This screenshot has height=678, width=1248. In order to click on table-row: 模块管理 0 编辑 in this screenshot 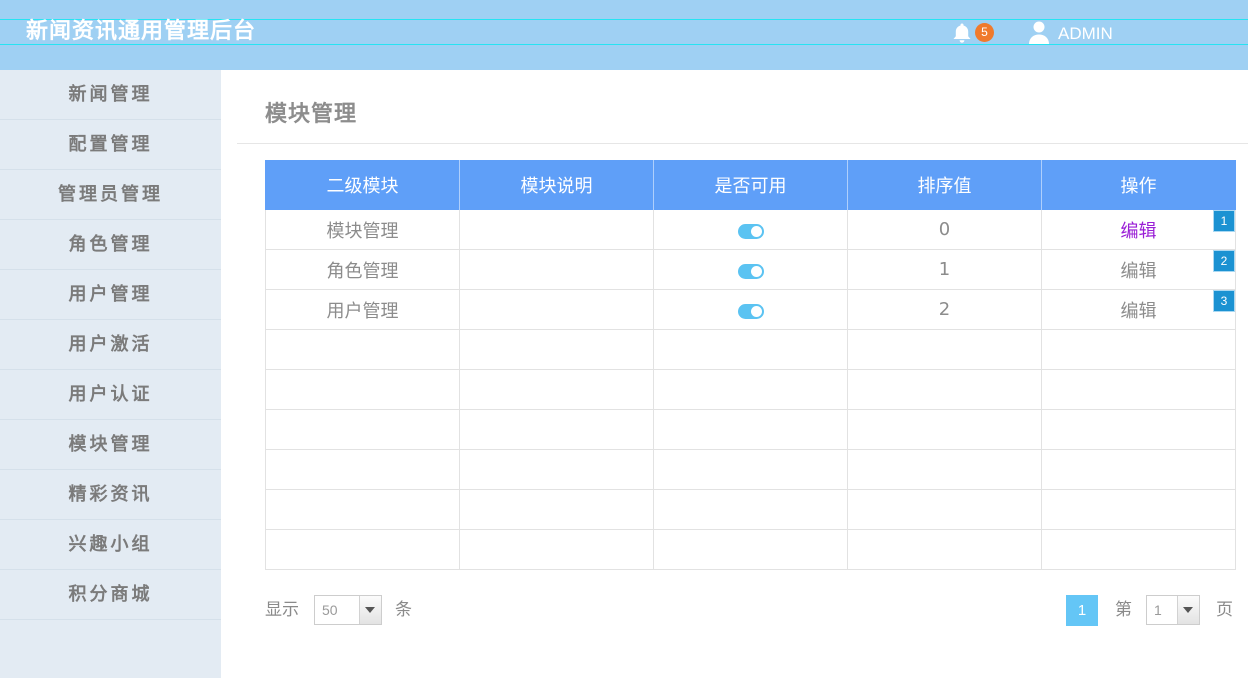, I will do `click(750, 230)`.